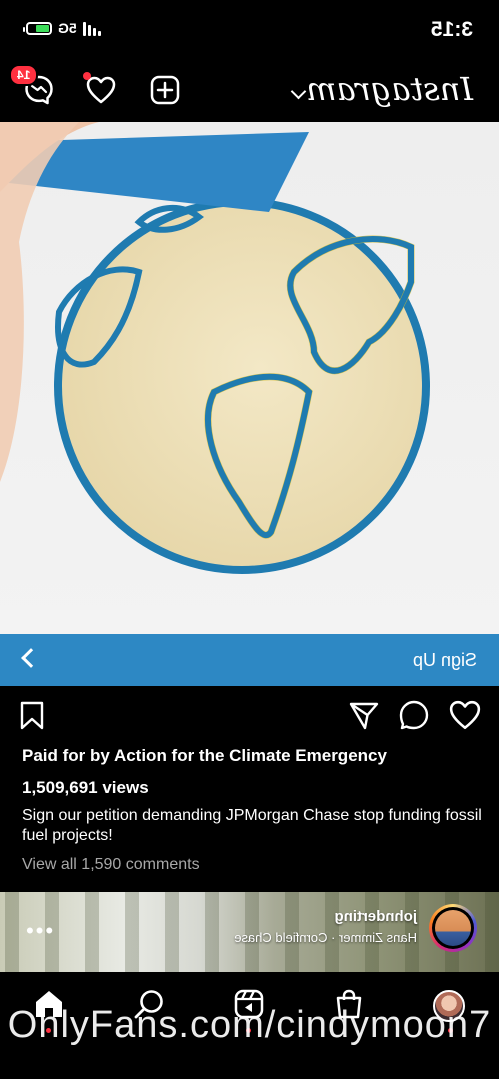 This screenshot has height=1079, width=499. Describe the element at coordinates (91, 28) in the screenshot. I see `signal-icon` at that location.